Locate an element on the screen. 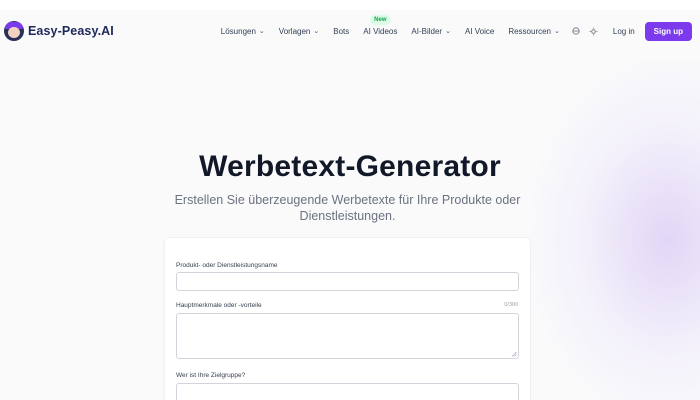 The height and width of the screenshot is (400, 700). signup-button: Sign up is located at coordinates (668, 31).